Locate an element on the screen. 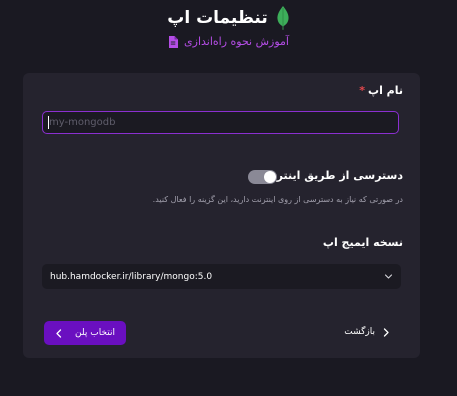  internet-access-toggle is located at coordinates (262, 177).